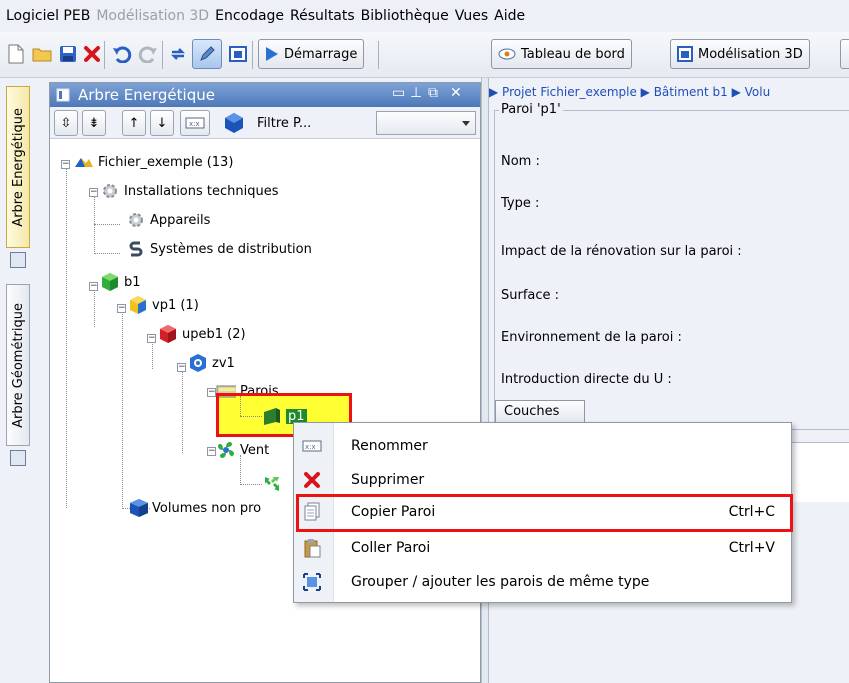  I want to click on refresh-icon, so click(178, 54).